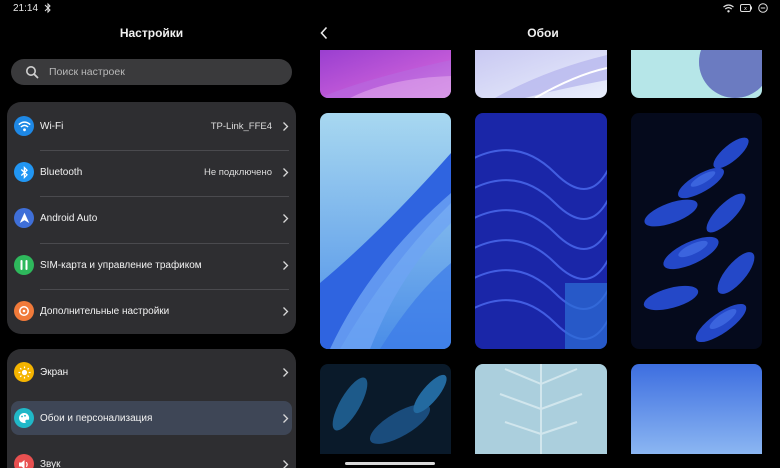 This screenshot has width=780, height=468. What do you see at coordinates (50, 463) in the screenshot?
I see `settings-item-label: Звук` at bounding box center [50, 463].